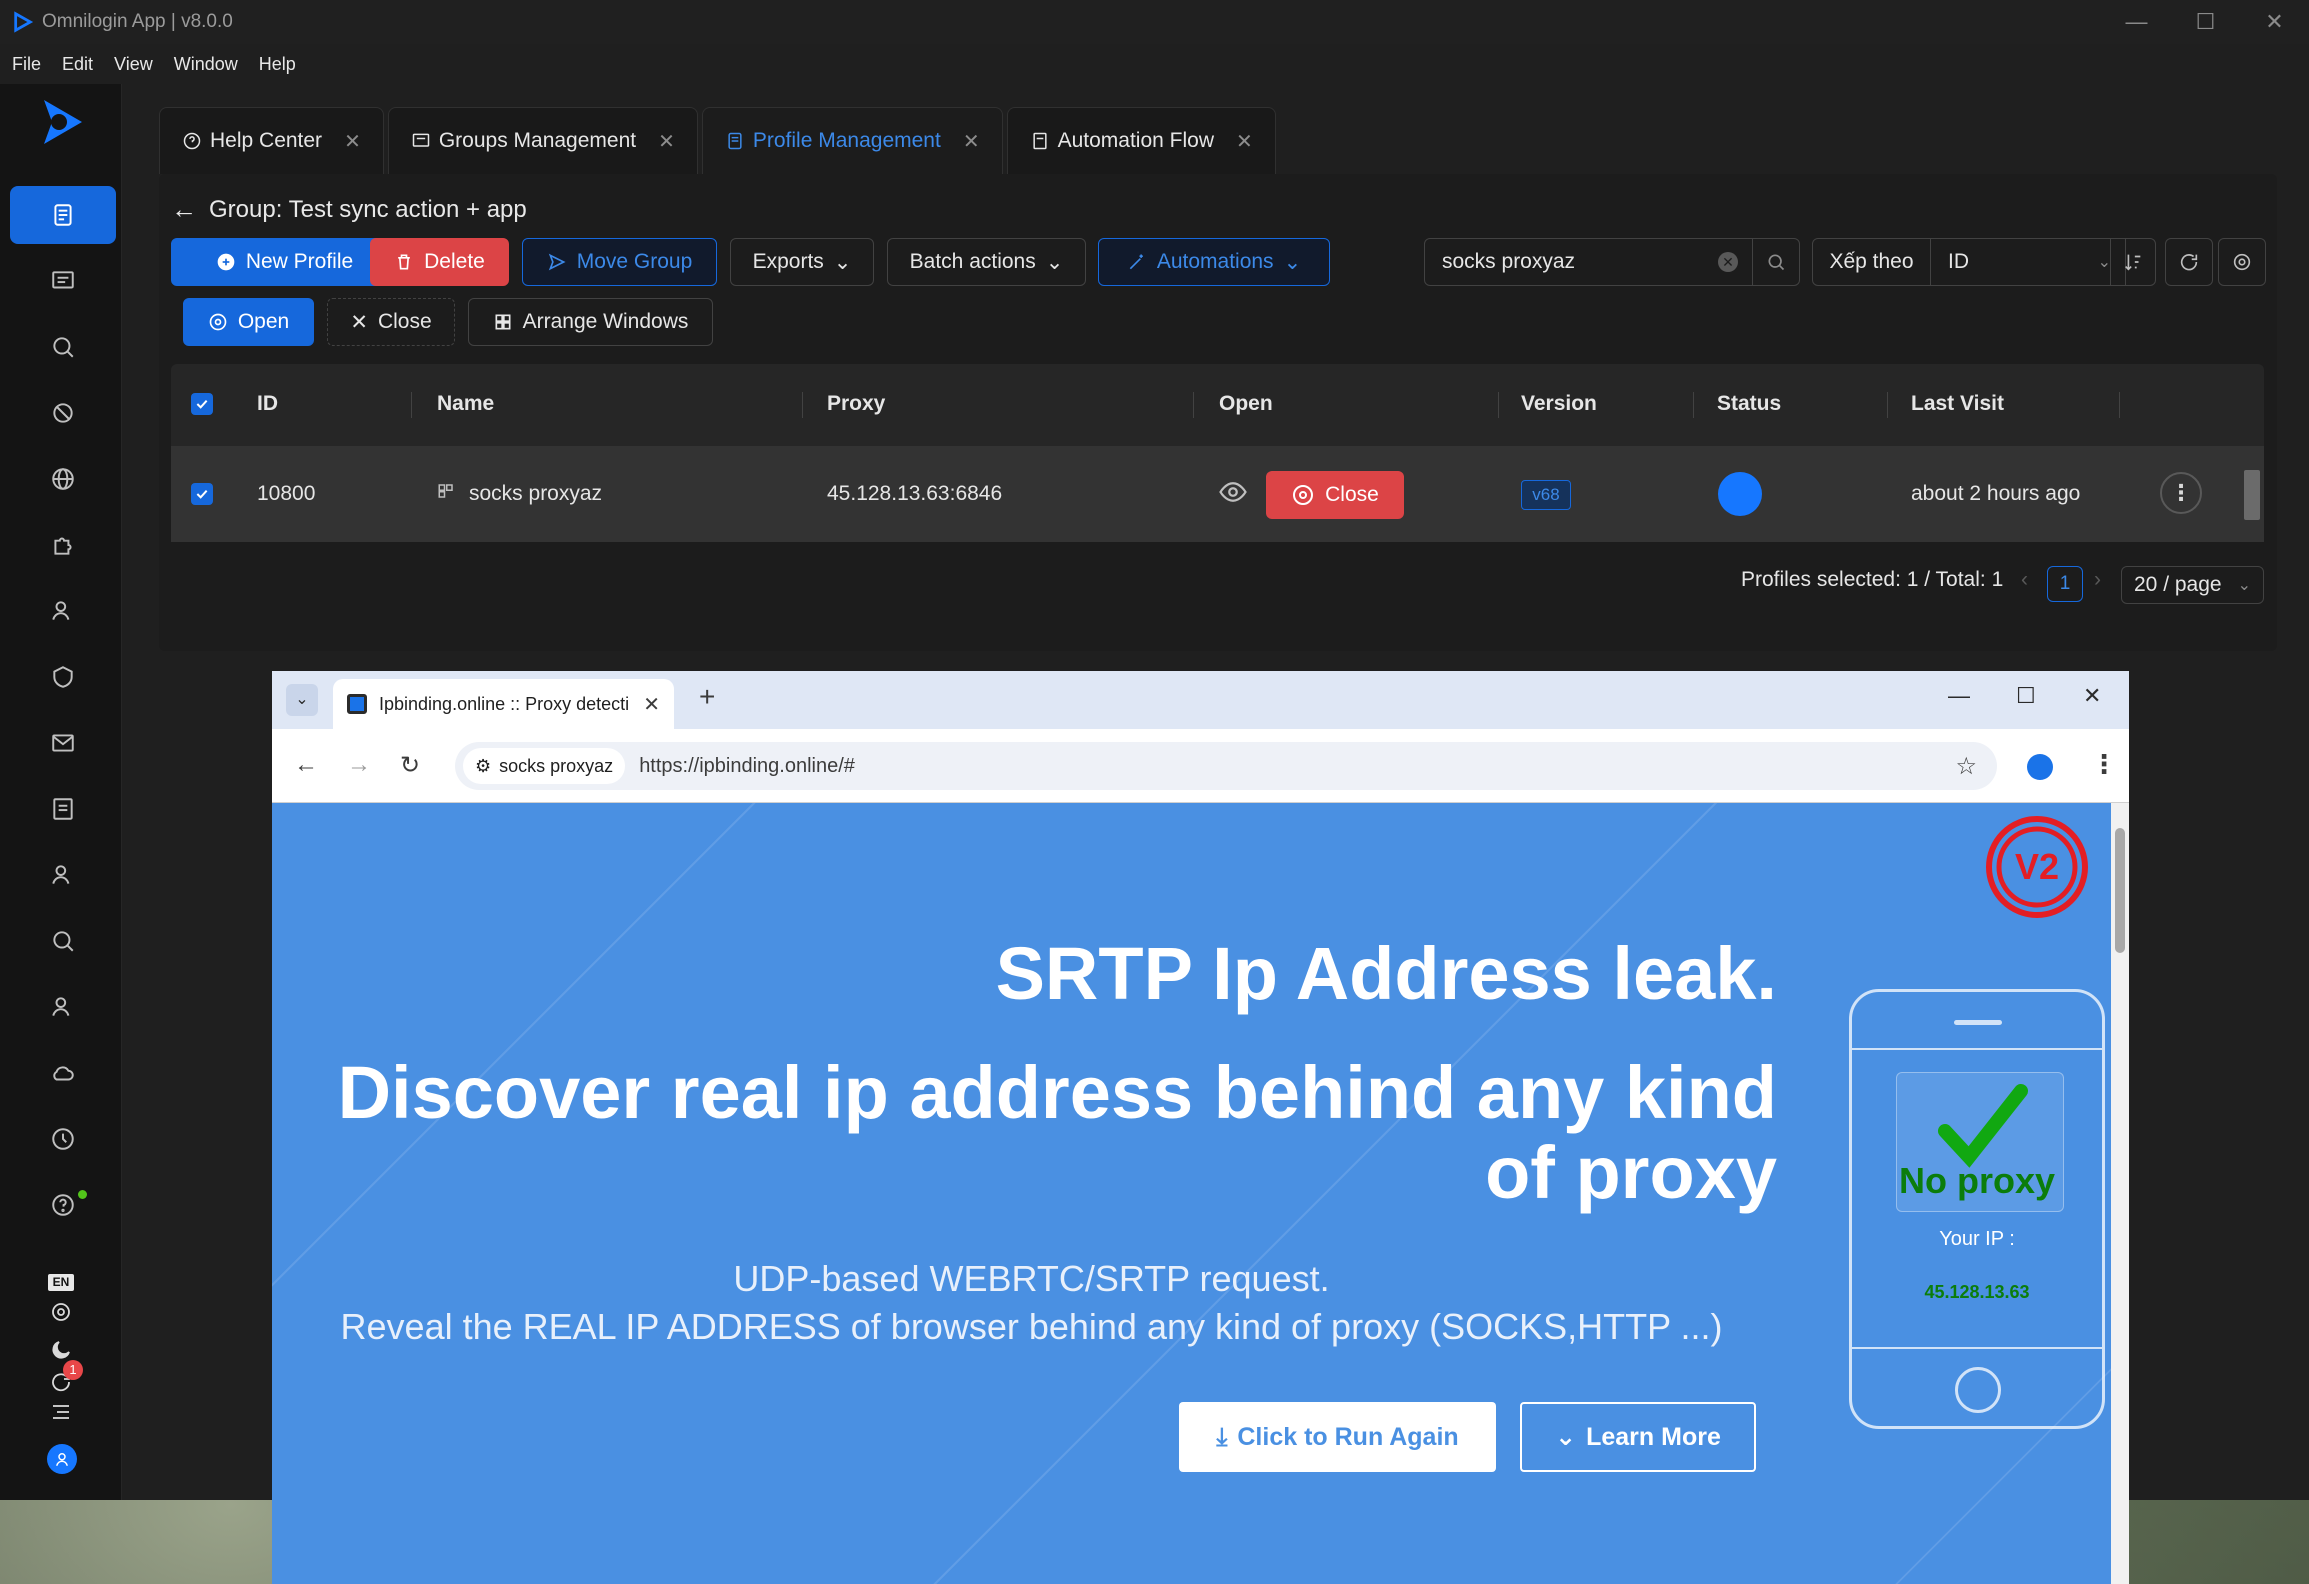  What do you see at coordinates (63, 215) in the screenshot?
I see `sidebar-item-profiles` at bounding box center [63, 215].